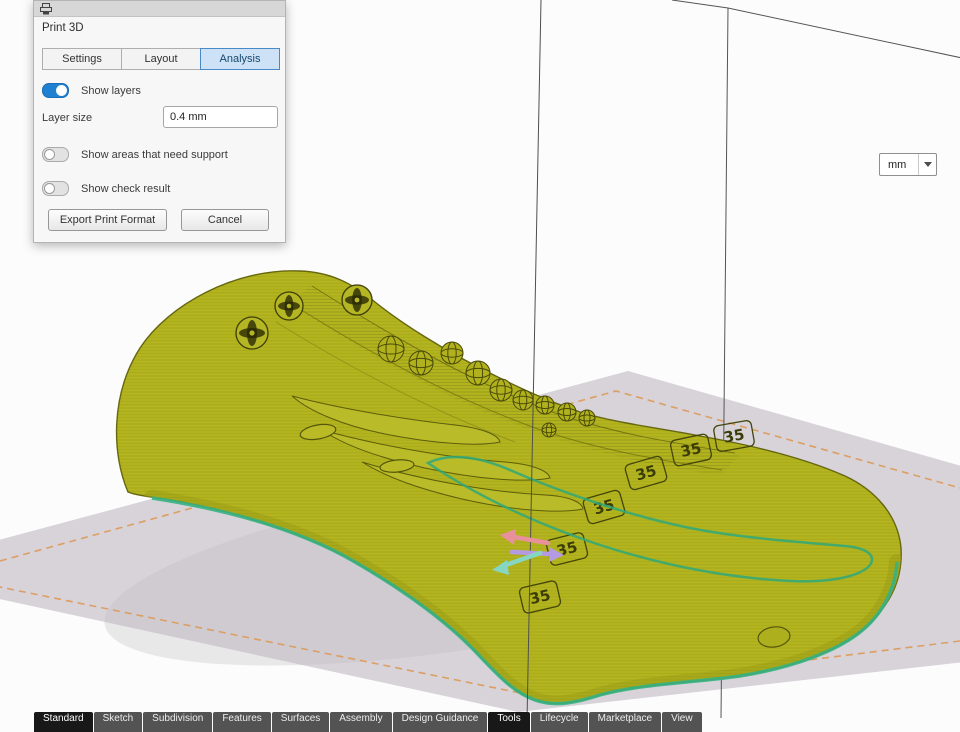 The height and width of the screenshot is (732, 960). I want to click on bottom-tab-marketplace: Marketplace, so click(625, 722).